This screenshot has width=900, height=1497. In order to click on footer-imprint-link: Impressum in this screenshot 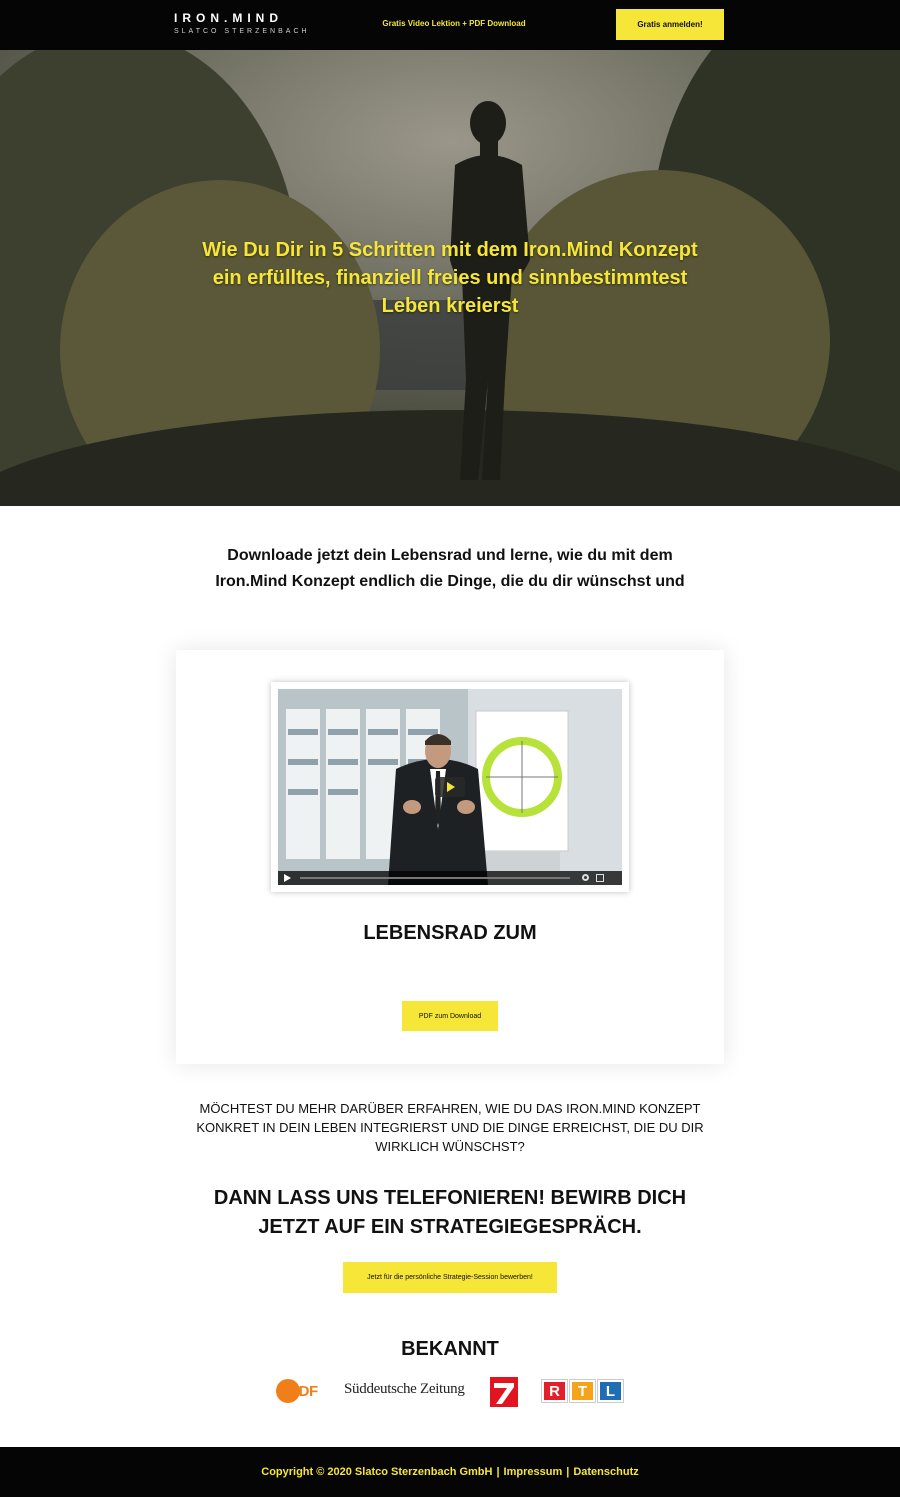, I will do `click(533, 1472)`.